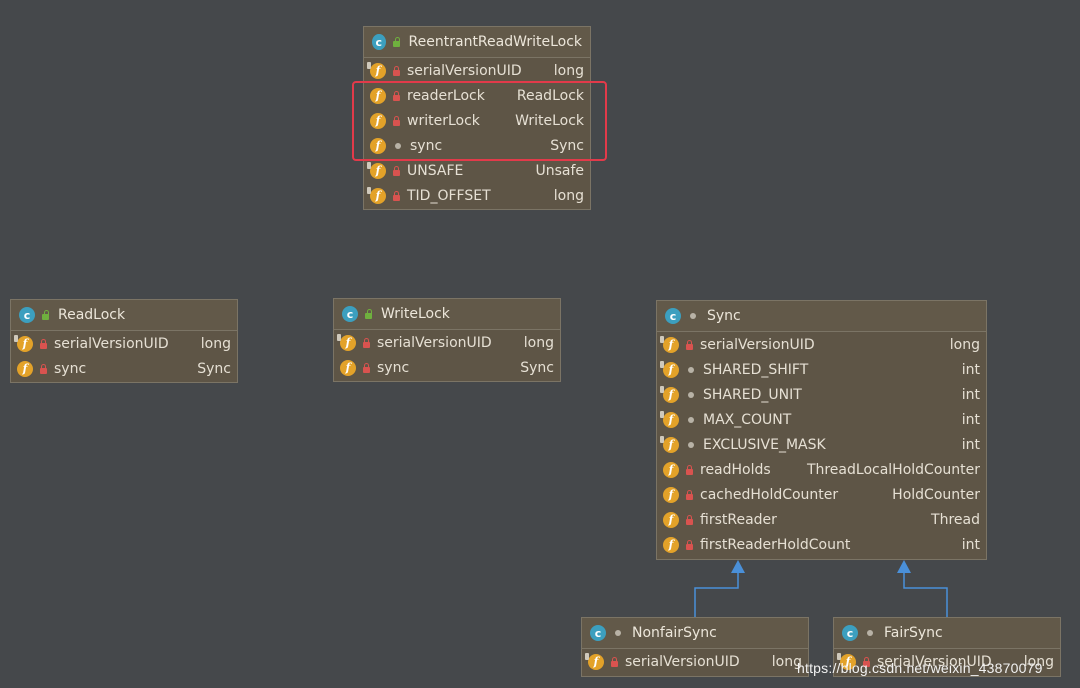 The image size is (1080, 688). What do you see at coordinates (913, 633) in the screenshot?
I see `class-title: FairSync` at bounding box center [913, 633].